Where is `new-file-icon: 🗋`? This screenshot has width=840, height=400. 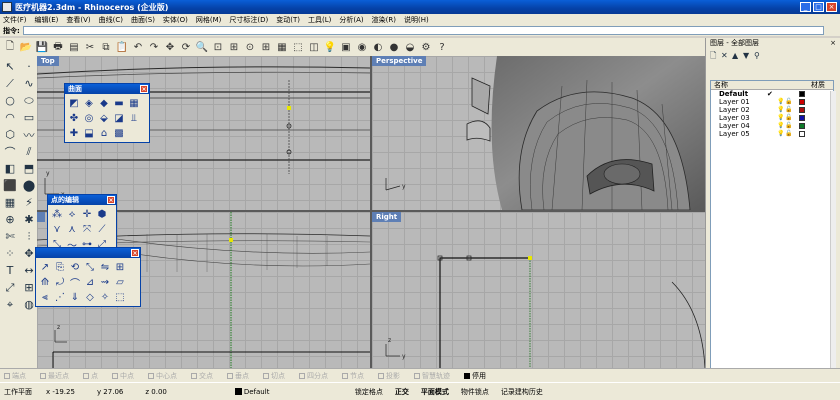
new-file-icon: 🗋 is located at coordinates (10, 47).